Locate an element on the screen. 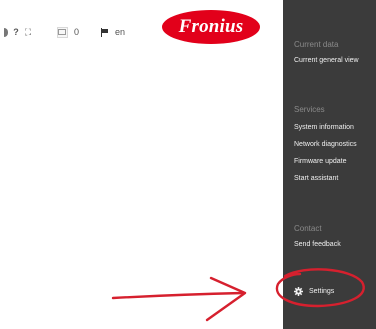 The width and height of the screenshot is (376, 329). gear-icon is located at coordinates (298, 291).